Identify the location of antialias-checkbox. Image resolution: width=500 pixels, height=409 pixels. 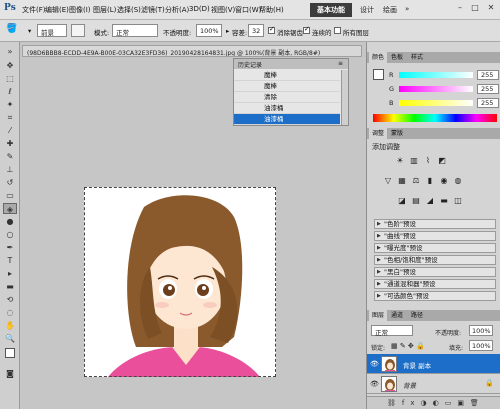
(271, 29).